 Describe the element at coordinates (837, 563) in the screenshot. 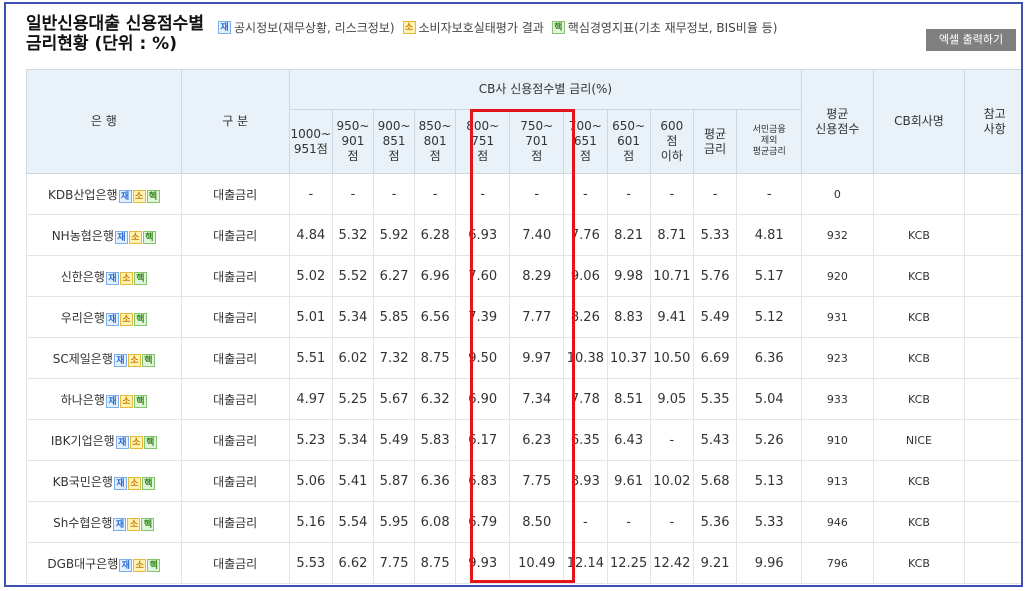

I see `avg-score-cell: 796` at that location.